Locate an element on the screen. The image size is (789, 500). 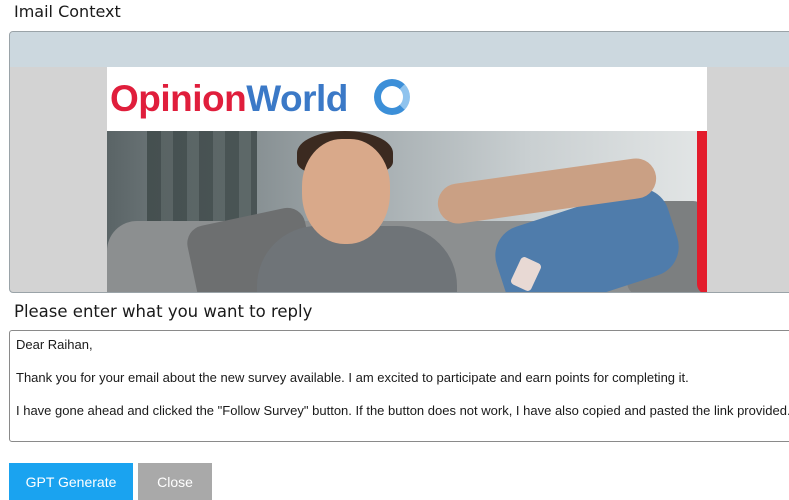
reply-prompt-title: Please enter what you want to reply is located at coordinates (163, 311).